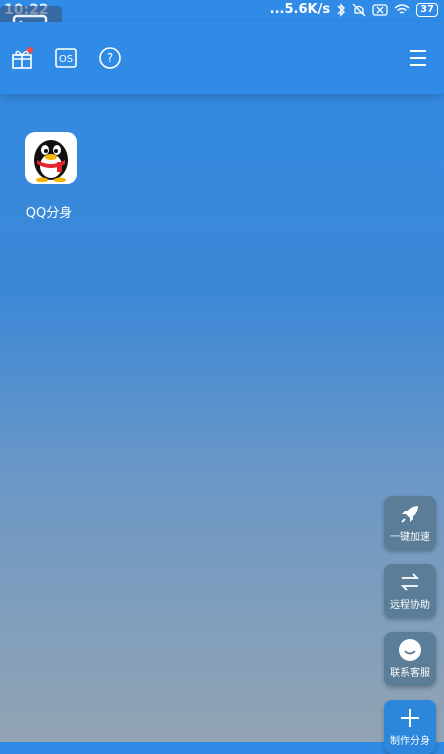 The width and height of the screenshot is (444, 754). I want to click on os-label: OS, so click(66, 59).